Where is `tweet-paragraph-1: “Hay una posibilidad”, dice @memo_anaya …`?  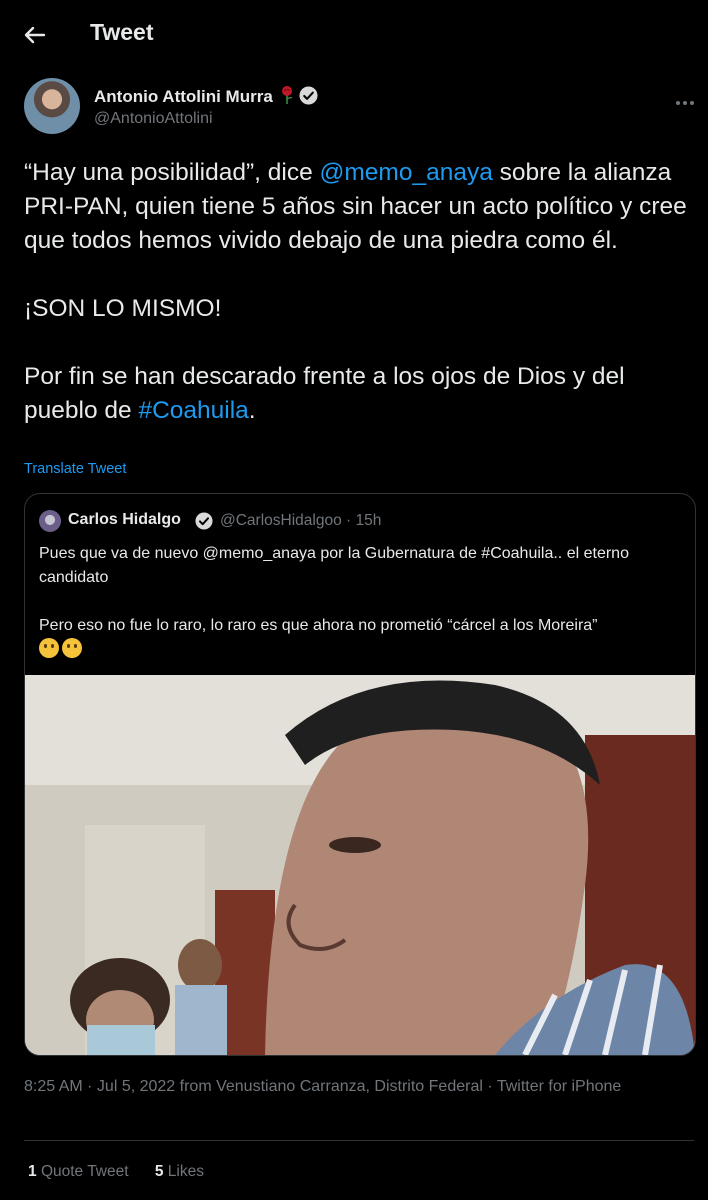
tweet-paragraph-1: “Hay una posibilidad”, dice @memo_anaya … is located at coordinates (359, 207).